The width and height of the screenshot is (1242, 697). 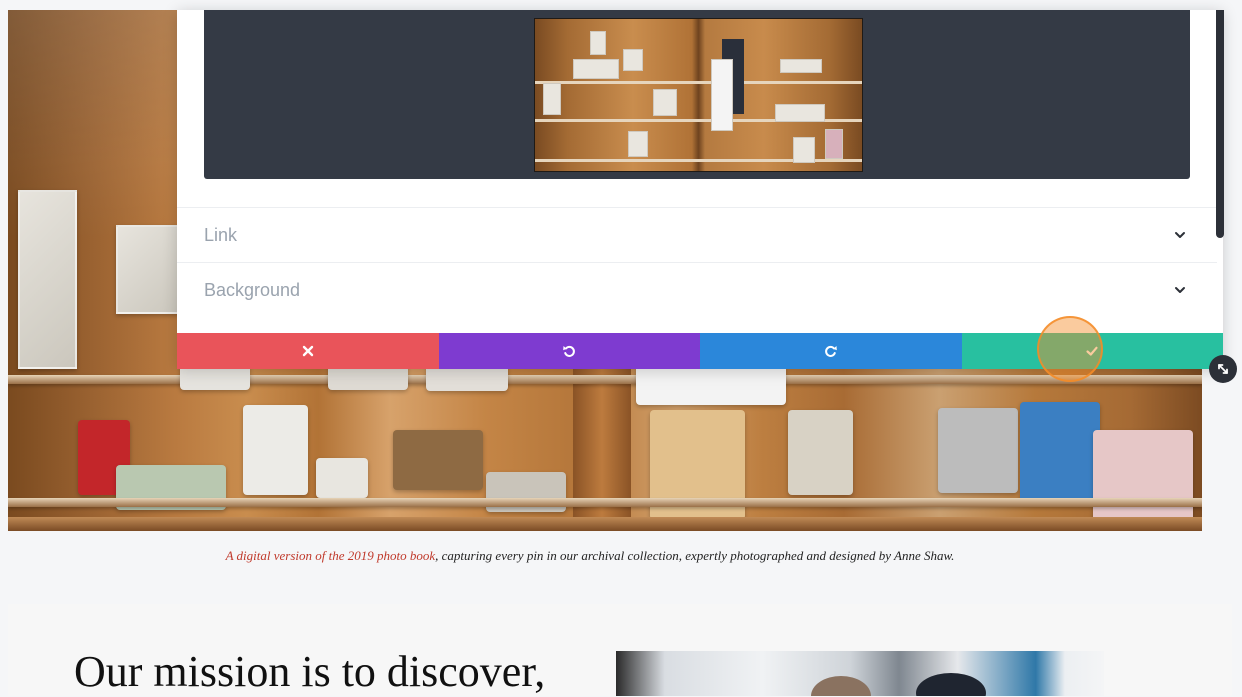 What do you see at coordinates (860, 673) in the screenshot?
I see `mission-photo` at bounding box center [860, 673].